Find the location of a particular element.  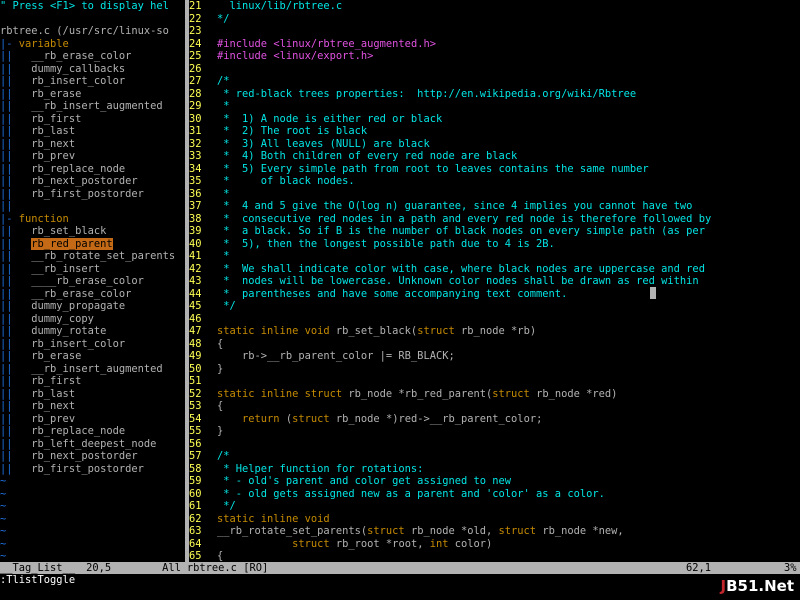

code-line: 32 * 3) All leaves (NULL) are black is located at coordinates (494, 144).